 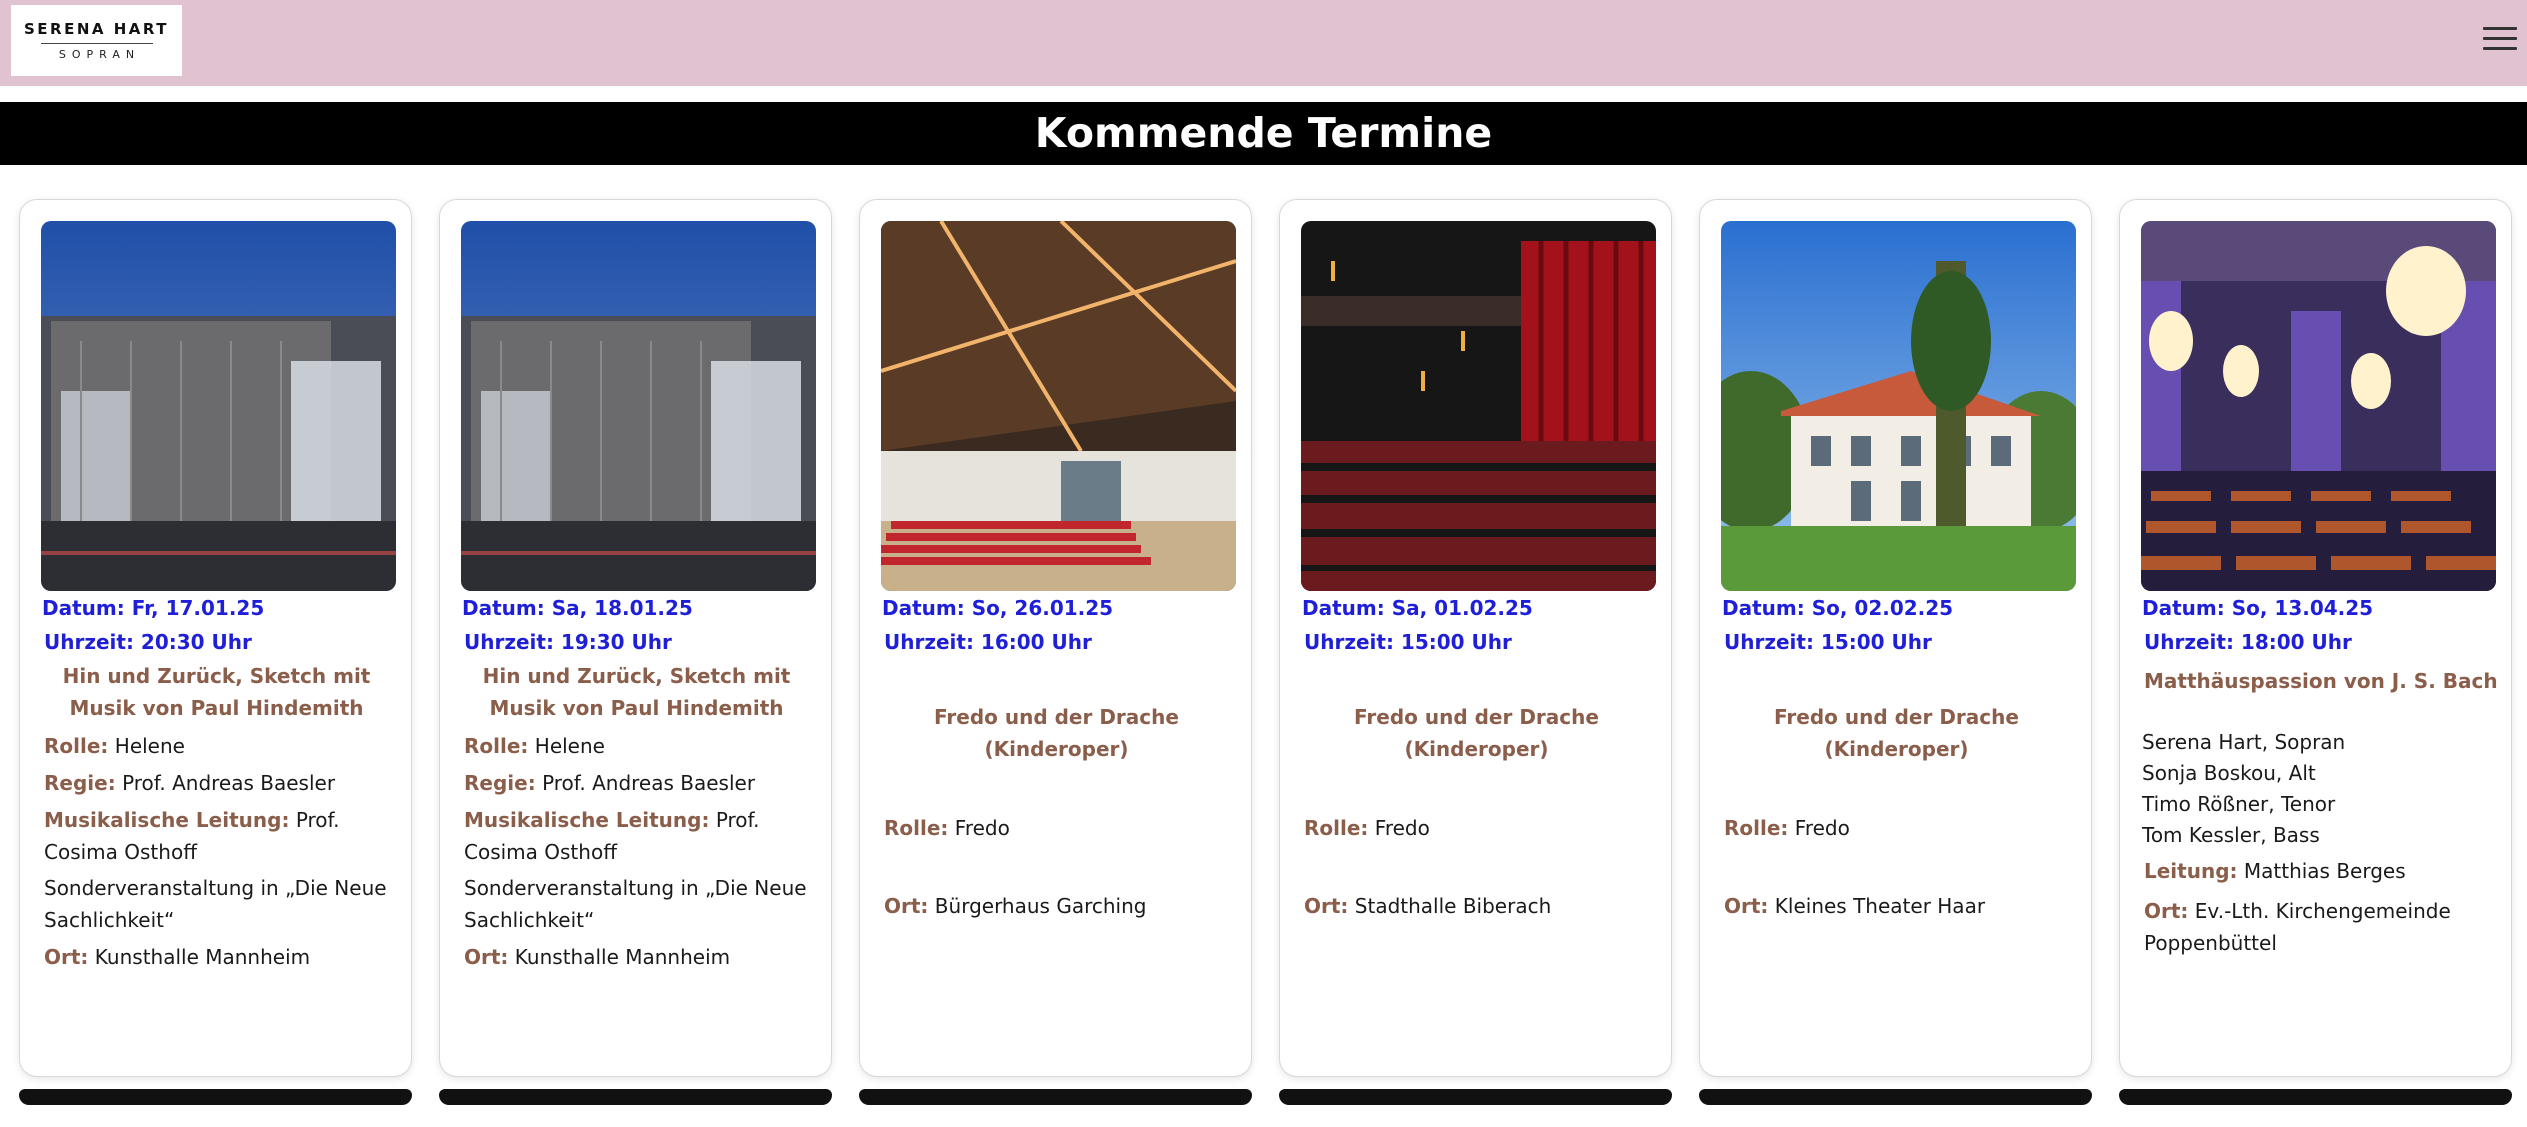 I want to click on event-date: Datum: Sa, 01.02.25, so click(x=1417, y=608).